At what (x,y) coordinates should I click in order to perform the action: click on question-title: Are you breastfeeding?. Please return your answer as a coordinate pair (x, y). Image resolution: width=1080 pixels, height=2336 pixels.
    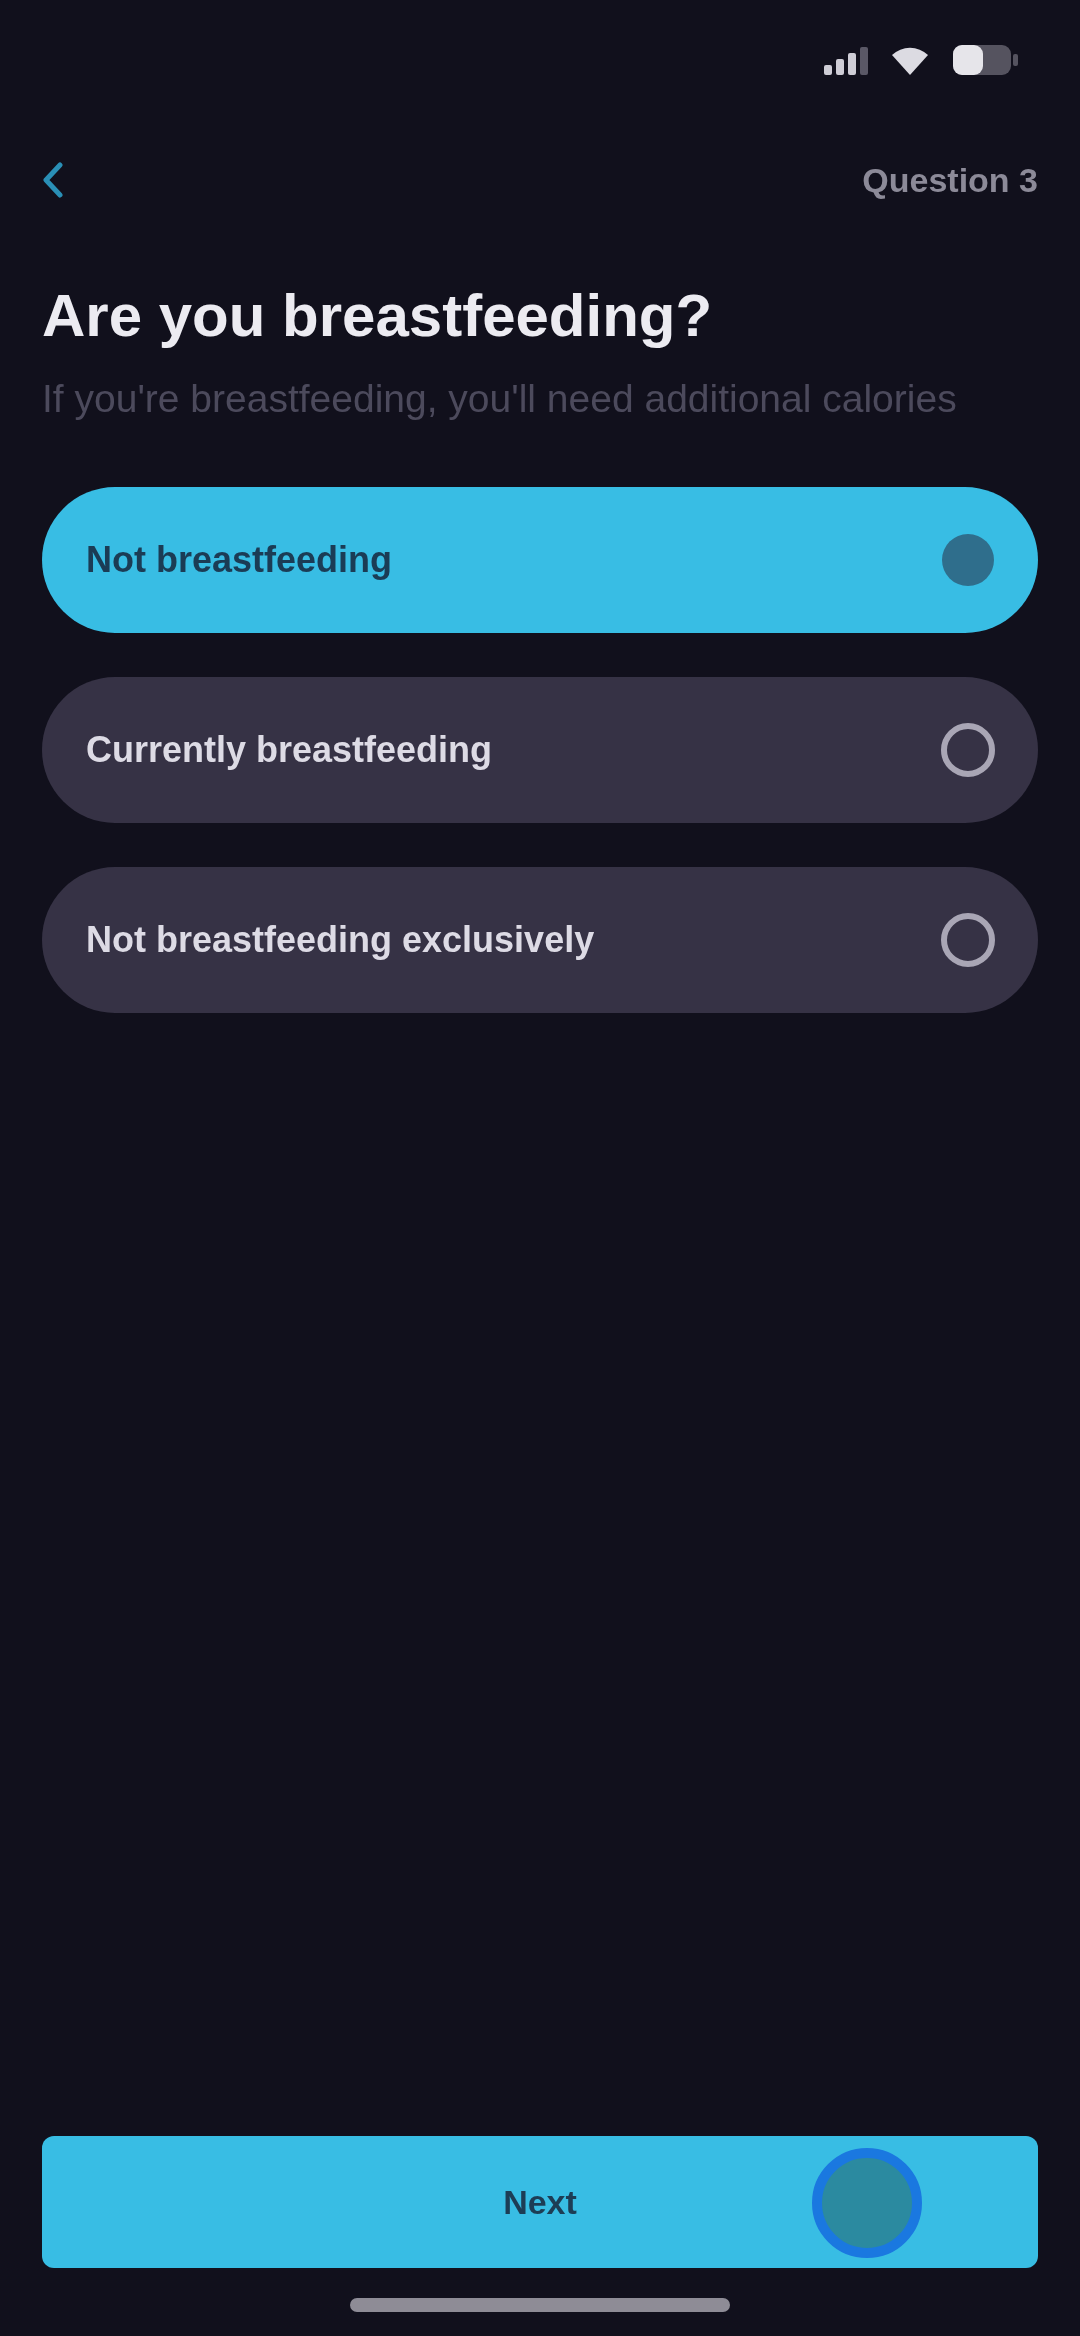
    Looking at the image, I should click on (378, 316).